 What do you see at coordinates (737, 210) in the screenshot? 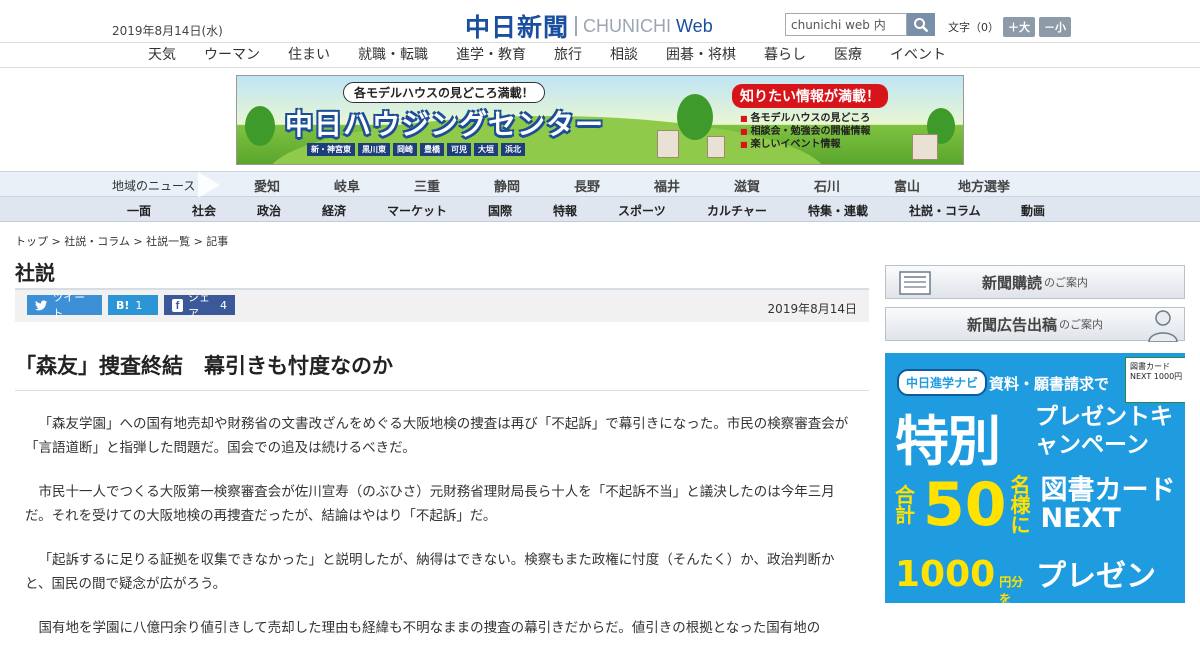
I see `main-nav-item: カルチャー` at bounding box center [737, 210].